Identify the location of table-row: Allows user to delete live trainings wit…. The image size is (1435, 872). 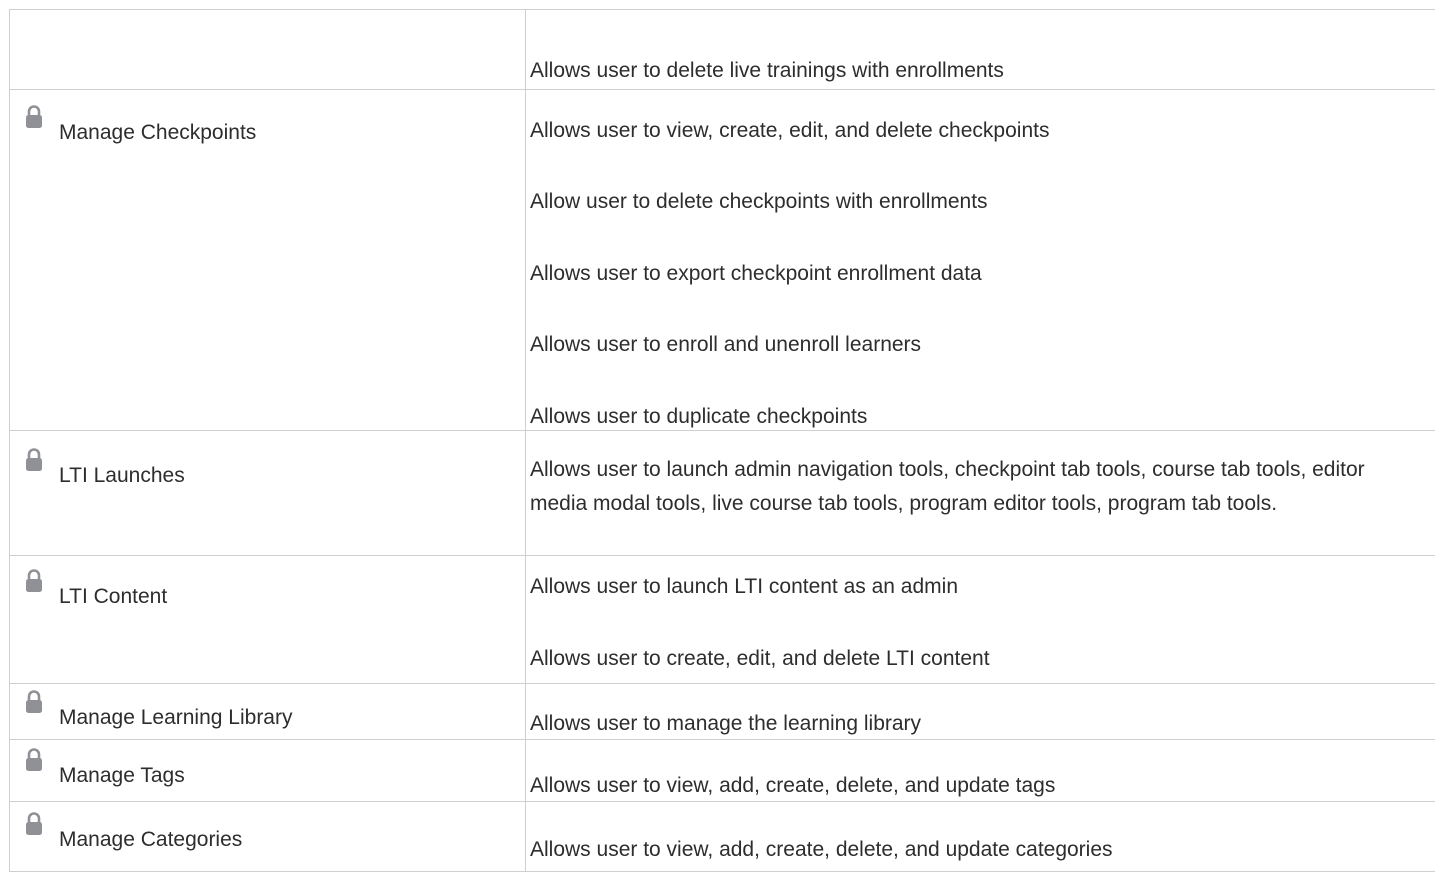
(722, 50).